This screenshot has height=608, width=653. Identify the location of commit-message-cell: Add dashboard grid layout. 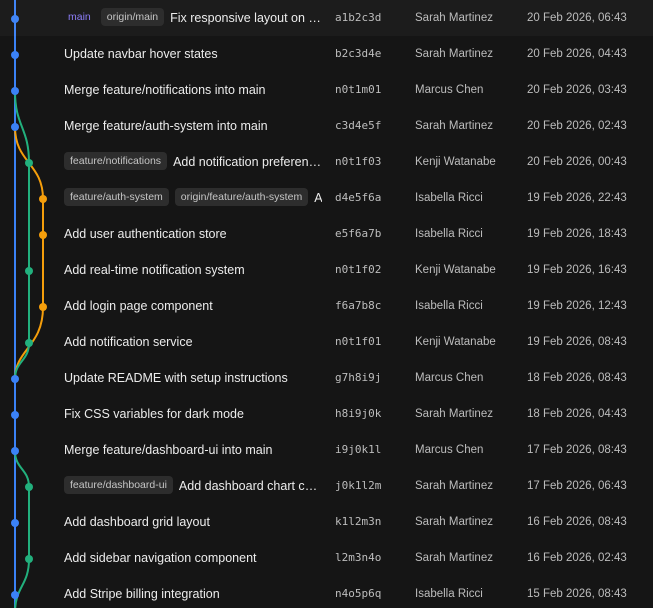
(193, 522).